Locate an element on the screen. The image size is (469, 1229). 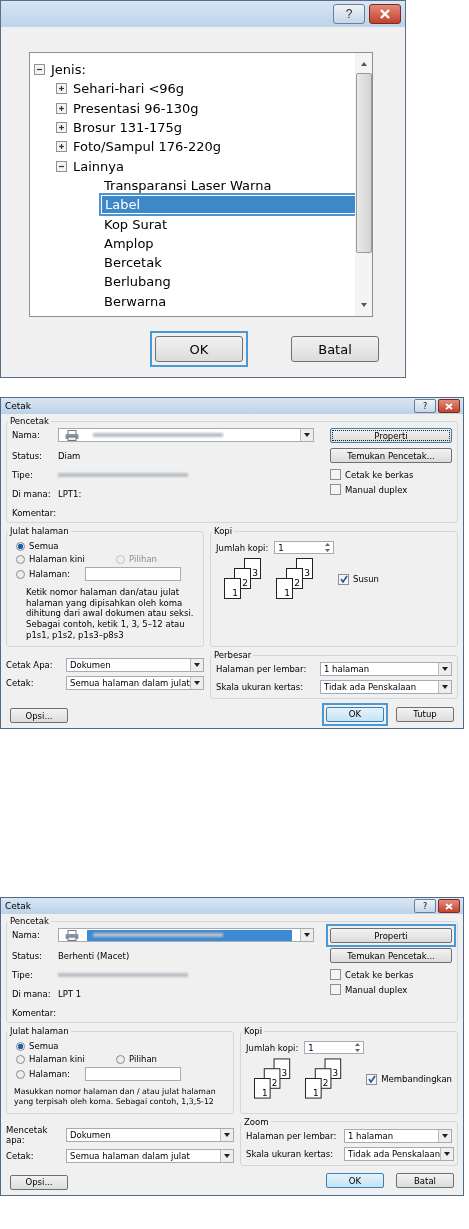
field-label: Jumlah kopi: is located at coordinates (272, 1047).